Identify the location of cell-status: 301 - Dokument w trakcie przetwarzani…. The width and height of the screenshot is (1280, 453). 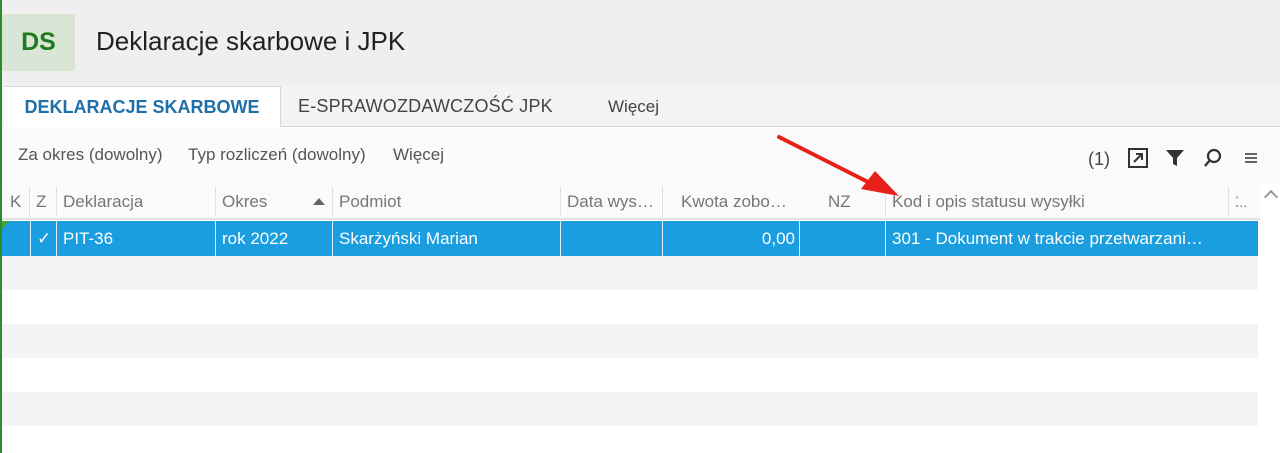
(1047, 238).